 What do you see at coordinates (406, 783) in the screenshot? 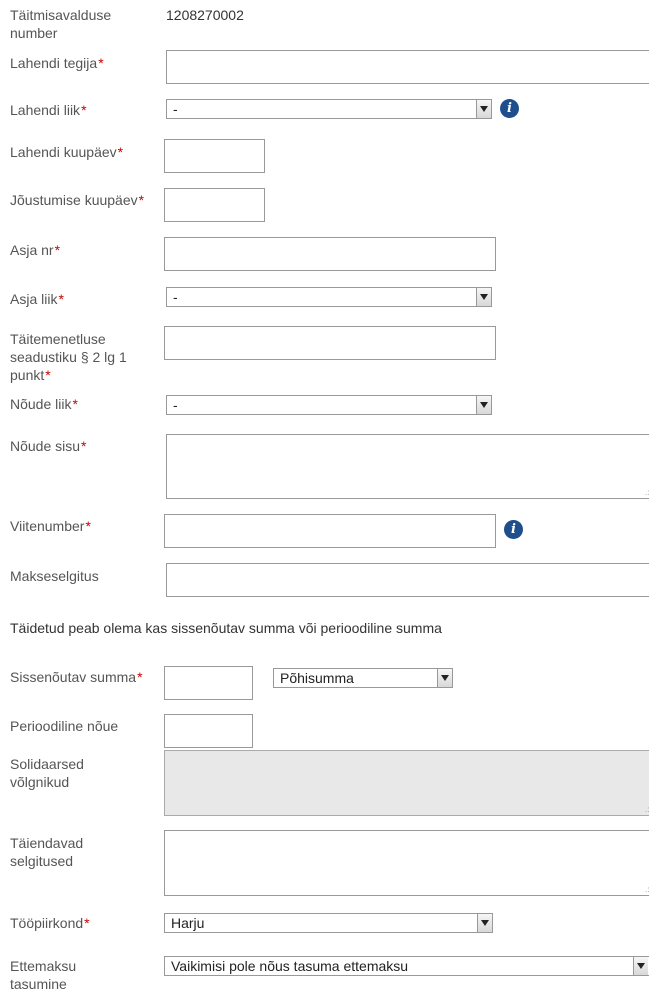
I see `joint-debtors-textarea: .:` at bounding box center [406, 783].